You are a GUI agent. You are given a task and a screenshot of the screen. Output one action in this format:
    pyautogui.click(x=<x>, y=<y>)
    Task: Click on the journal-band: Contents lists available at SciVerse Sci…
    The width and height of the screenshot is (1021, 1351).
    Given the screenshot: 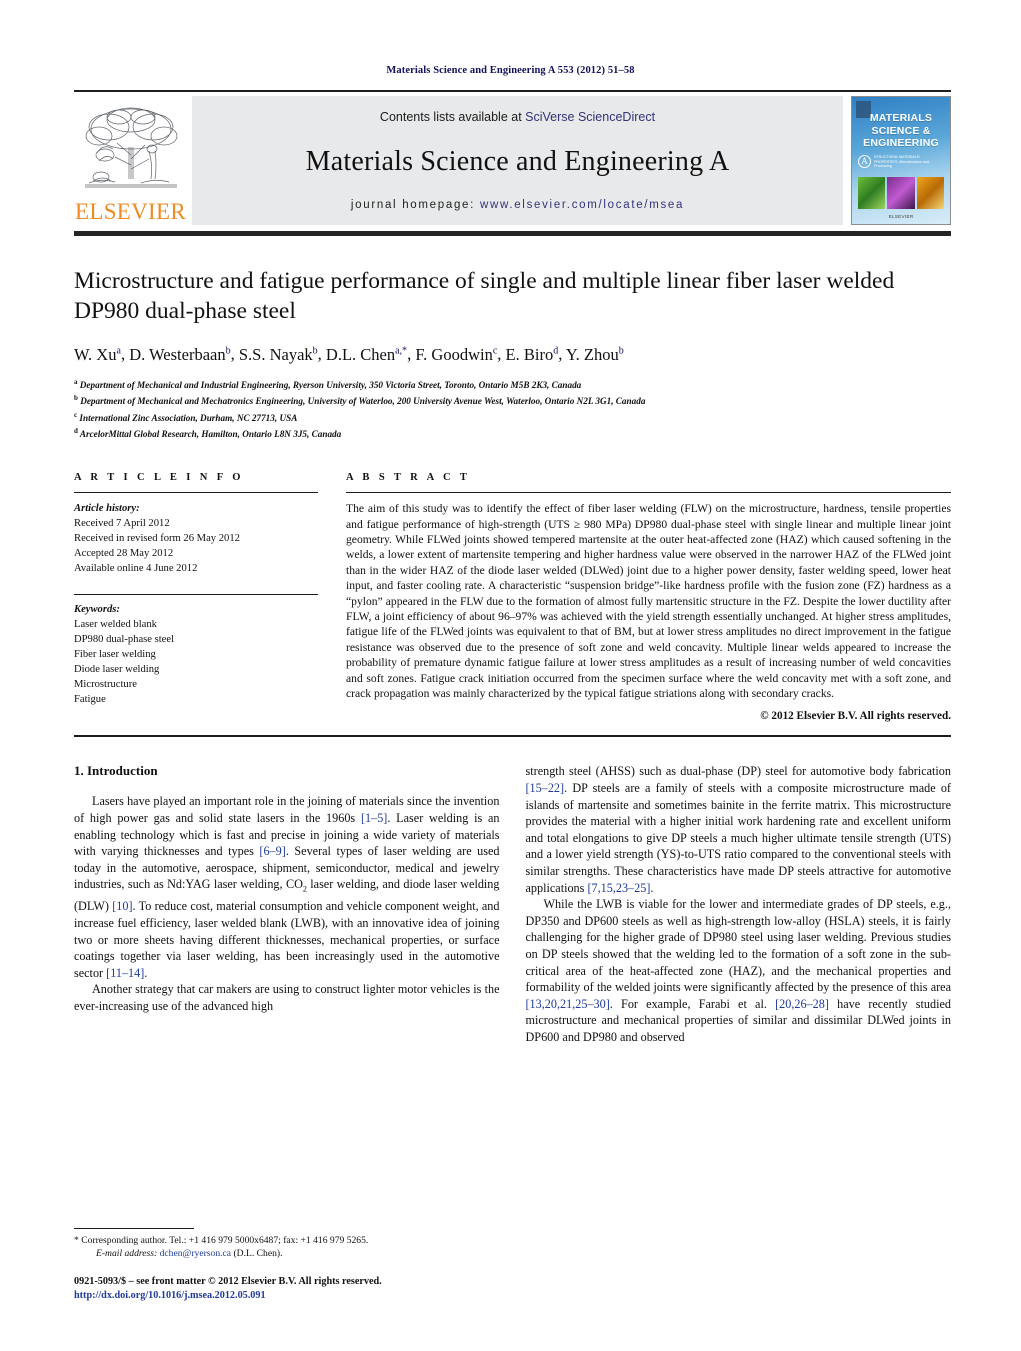 What is the action you would take?
    pyautogui.click(x=517, y=160)
    